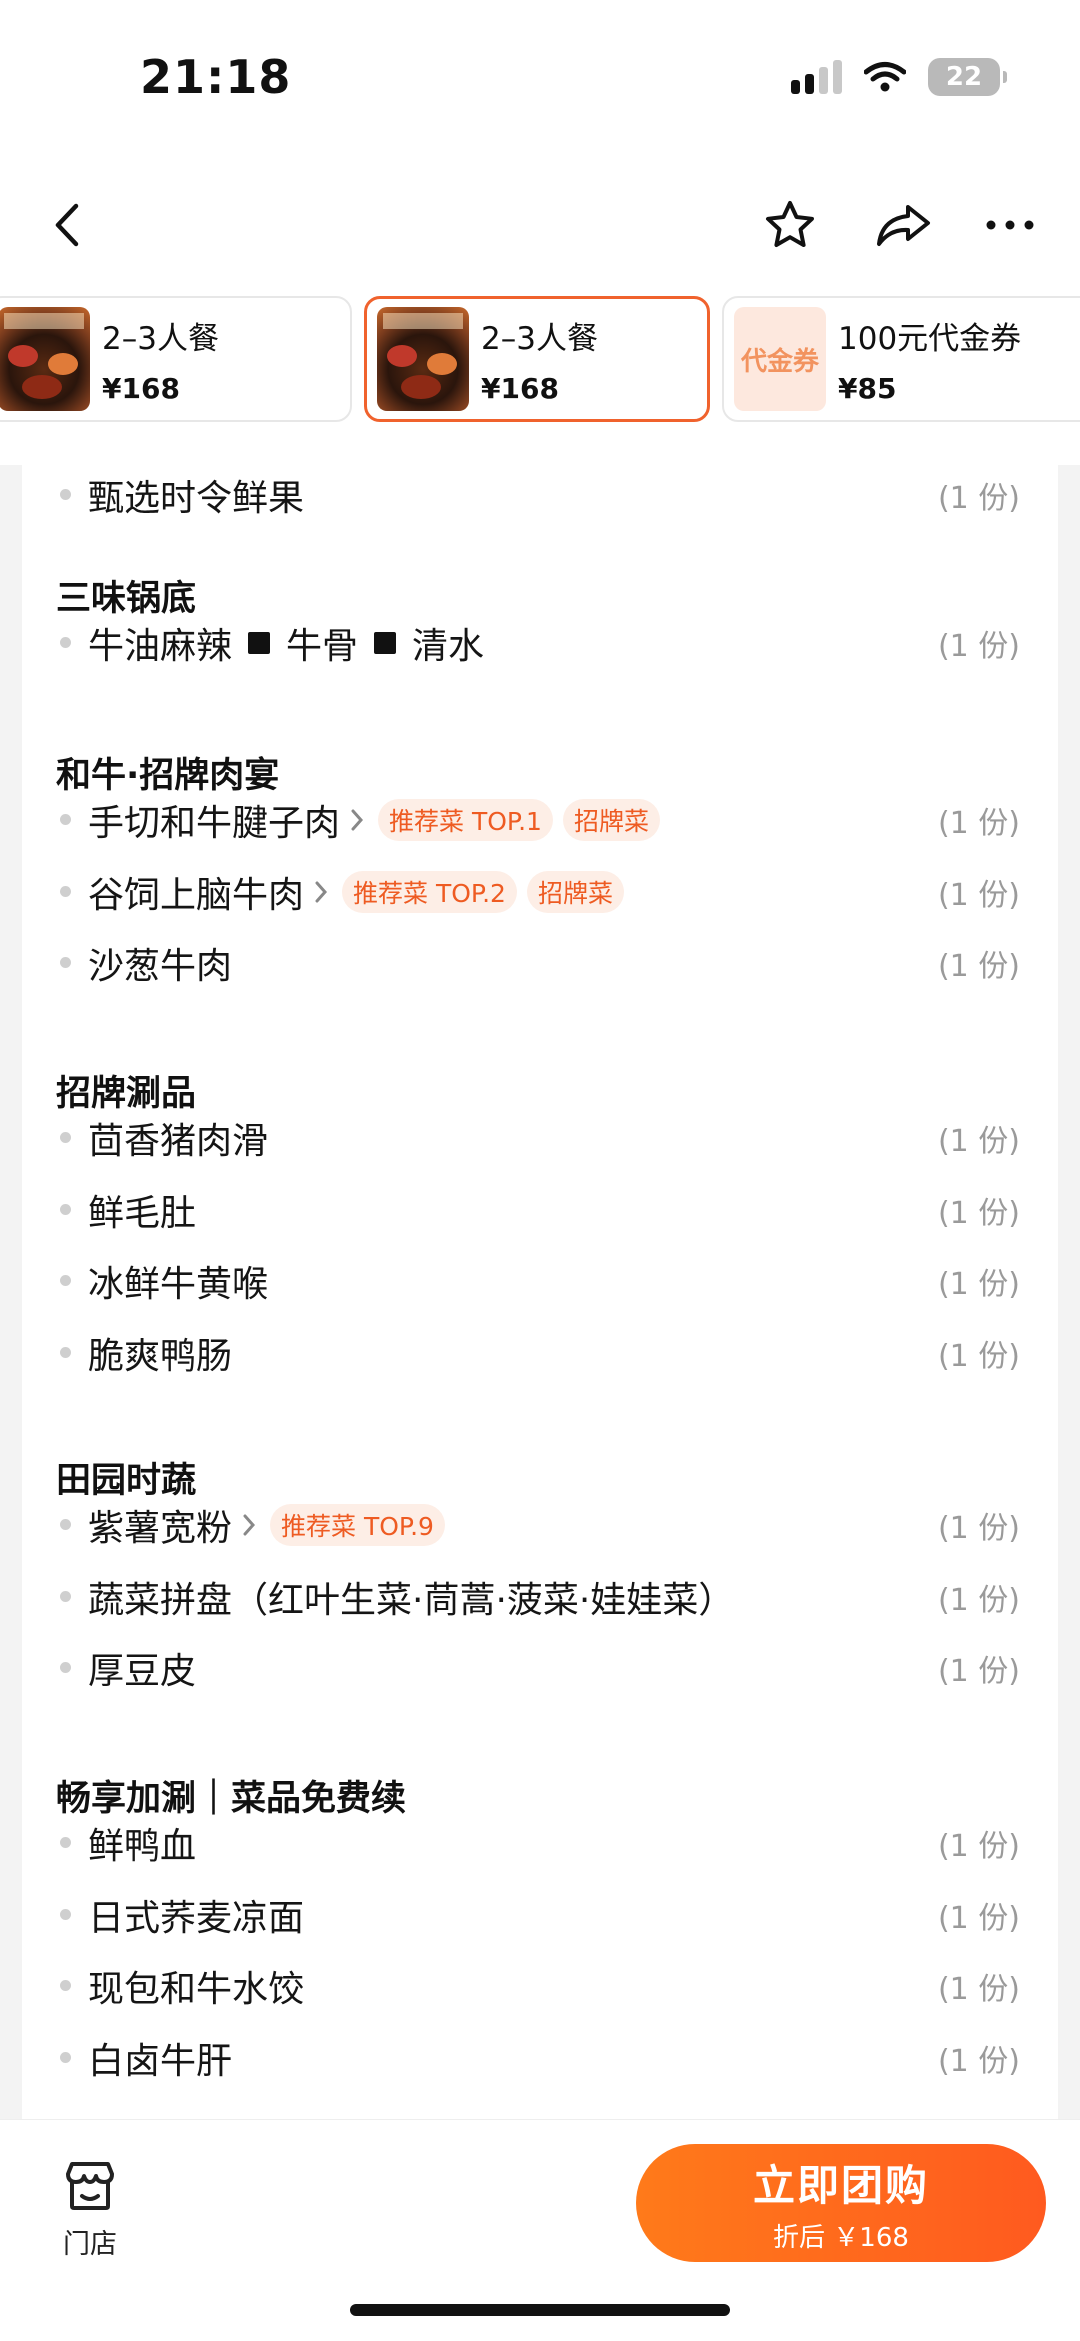  What do you see at coordinates (540, 1210) in the screenshot?
I see `list-item: 鲜毛肚 (1 份)` at bounding box center [540, 1210].